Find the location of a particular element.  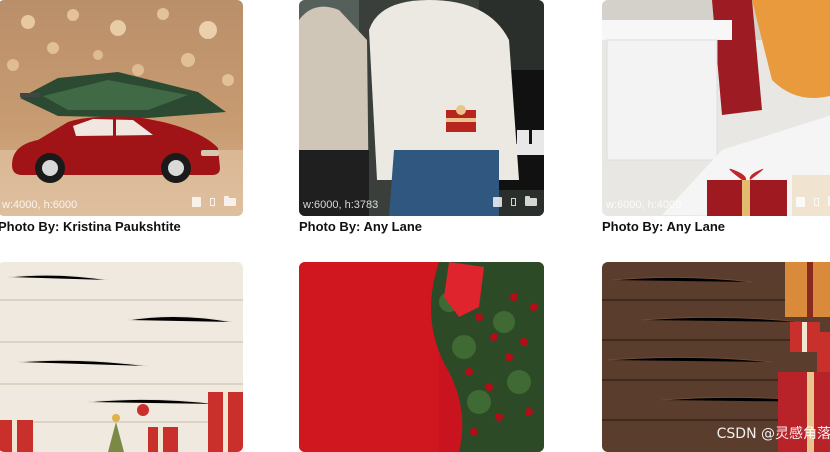

photo-card: w:6000, h:4000 Photo By: Any Lane is located at coordinates (716, 117).